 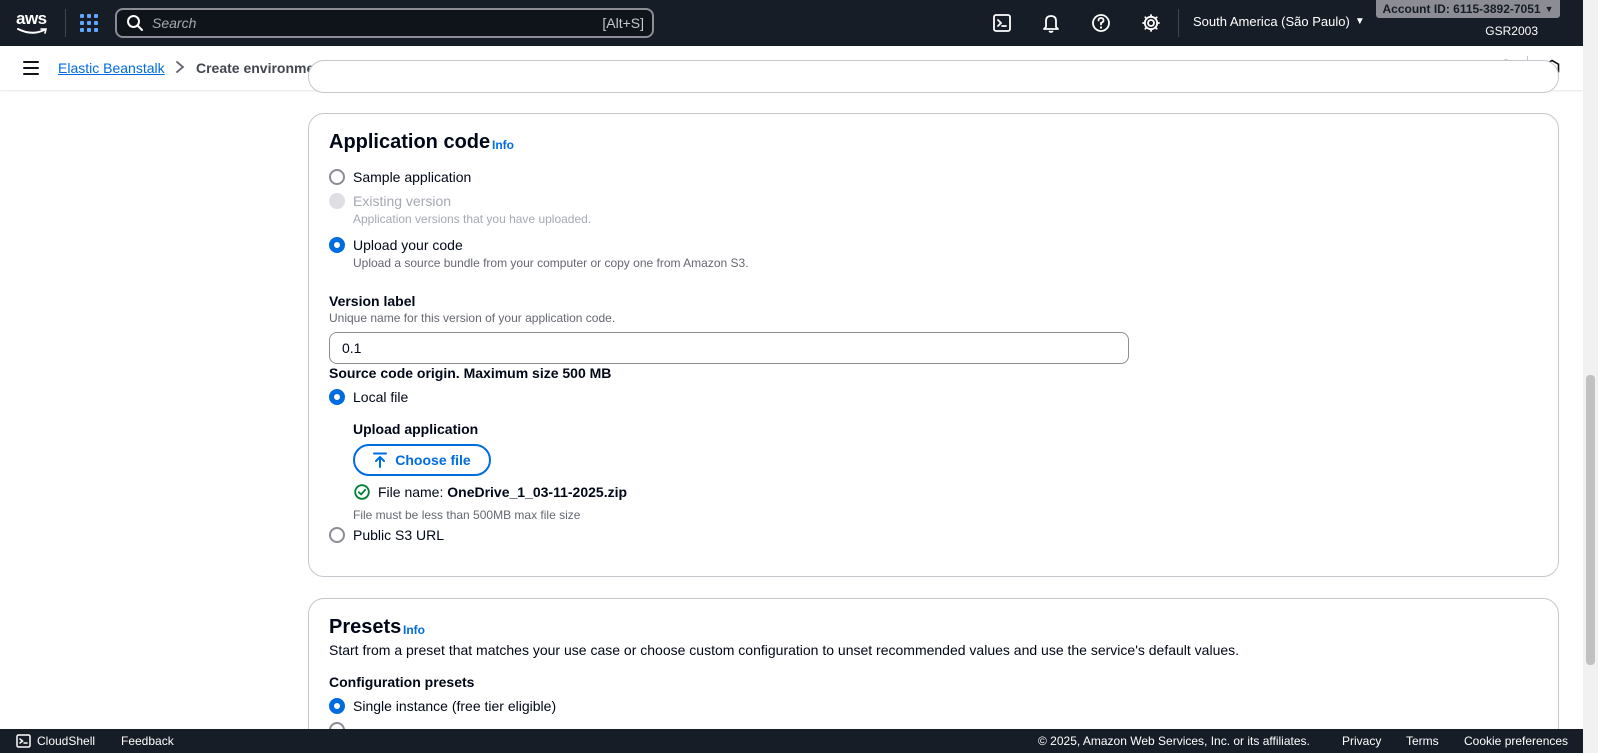 What do you see at coordinates (381, 397) in the screenshot?
I see `option-label: Local file` at bounding box center [381, 397].